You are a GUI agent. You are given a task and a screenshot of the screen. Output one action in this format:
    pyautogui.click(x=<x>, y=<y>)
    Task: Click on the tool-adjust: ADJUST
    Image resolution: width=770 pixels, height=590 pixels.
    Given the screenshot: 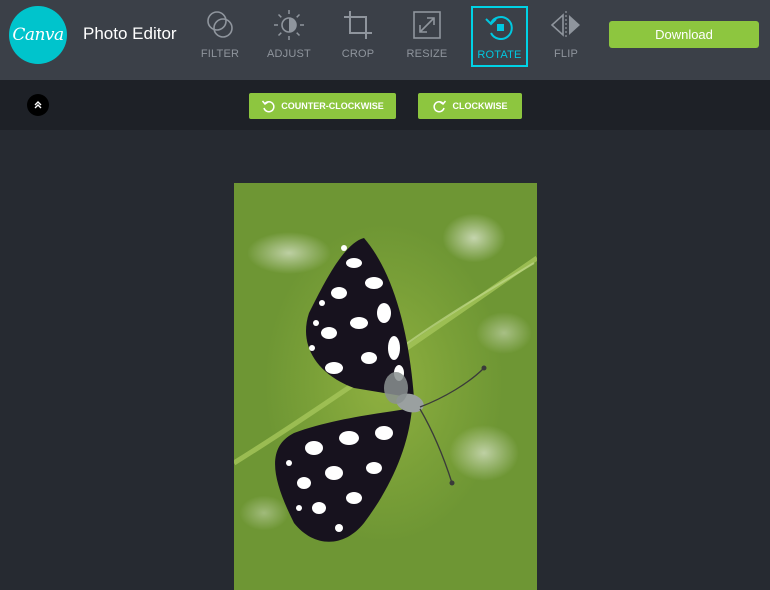 What is the action you would take?
    pyautogui.click(x=289, y=36)
    